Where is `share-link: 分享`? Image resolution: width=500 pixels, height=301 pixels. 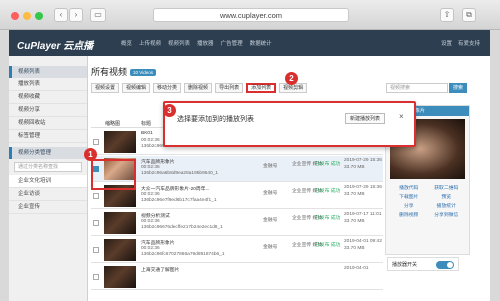
share-link: 分享 is located at coordinates (409, 205).